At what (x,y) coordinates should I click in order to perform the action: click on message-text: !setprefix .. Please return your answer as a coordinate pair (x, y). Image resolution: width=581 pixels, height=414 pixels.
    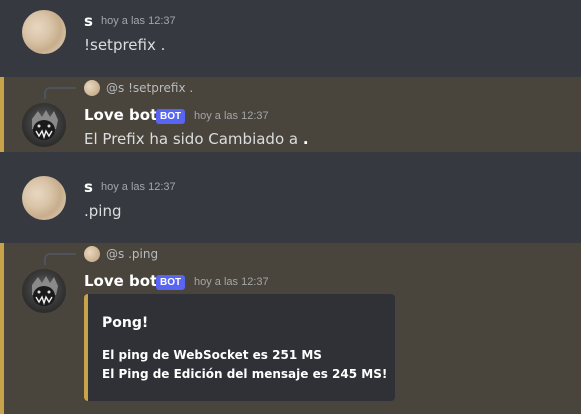
    Looking at the image, I should click on (125, 45).